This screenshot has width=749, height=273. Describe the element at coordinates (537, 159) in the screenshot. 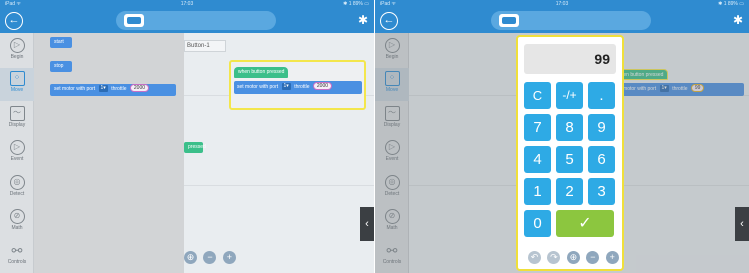

I see `digit-4-key: 4` at that location.